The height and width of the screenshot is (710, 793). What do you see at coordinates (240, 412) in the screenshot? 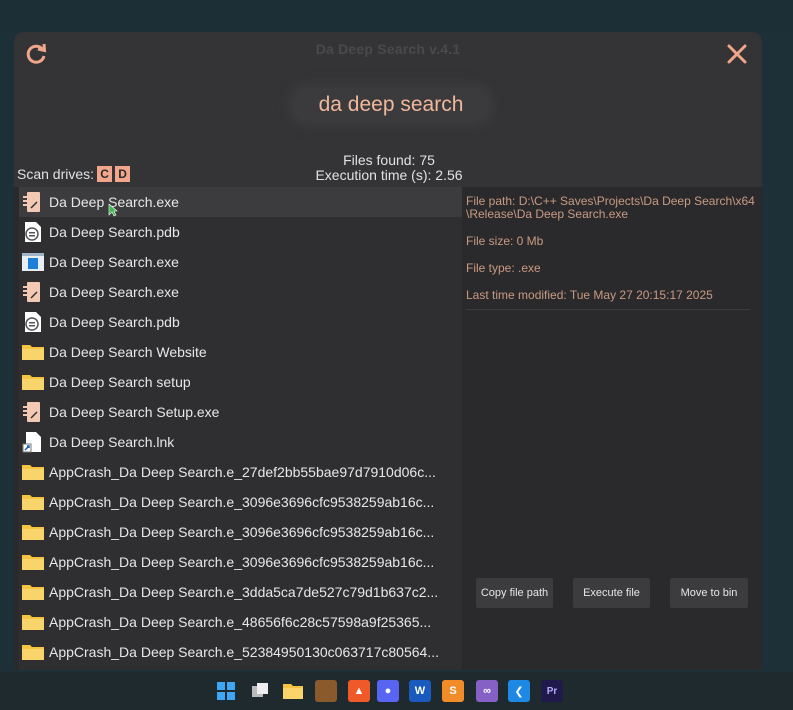
I see `file-row: Da Deep Search Setup.exe` at bounding box center [240, 412].